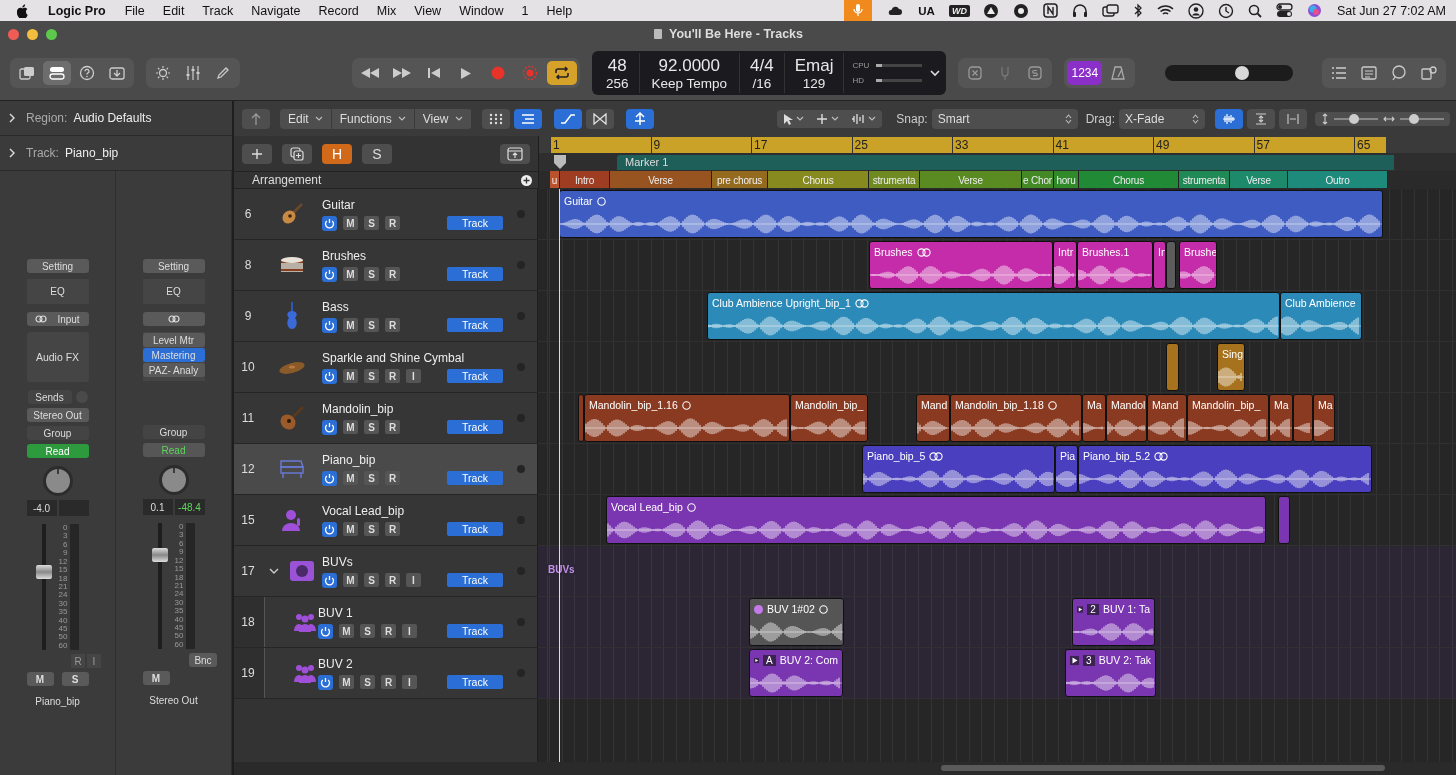  What do you see at coordinates (958, 469) in the screenshot?
I see `audio-region: Piano_bip_5` at bounding box center [958, 469].